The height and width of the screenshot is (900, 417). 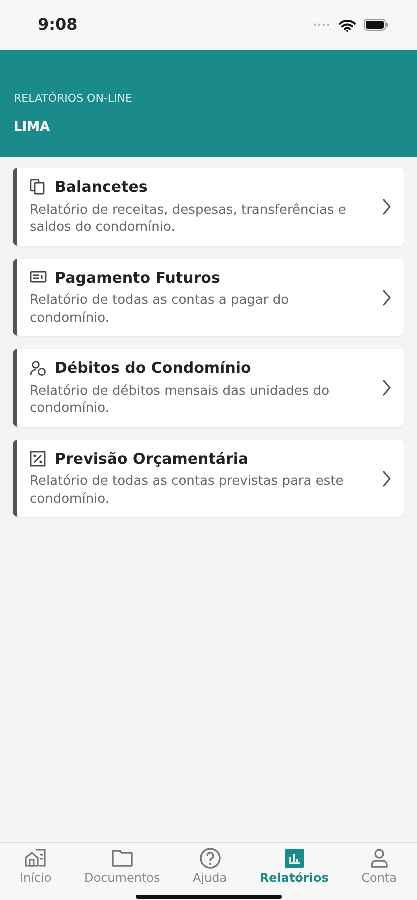 I want to click on clock-time: 9:08, so click(x=58, y=25).